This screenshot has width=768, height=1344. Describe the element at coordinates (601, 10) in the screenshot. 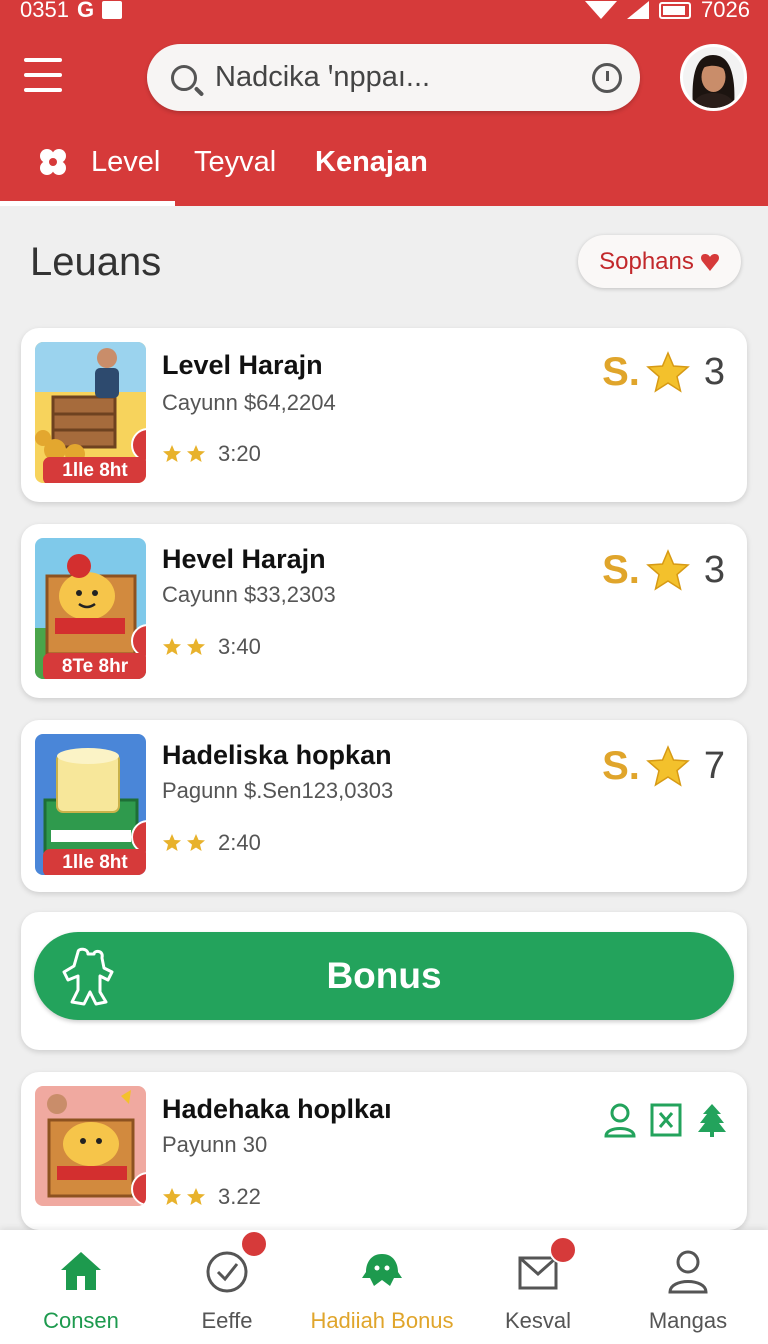

I see `wifi-icon` at that location.